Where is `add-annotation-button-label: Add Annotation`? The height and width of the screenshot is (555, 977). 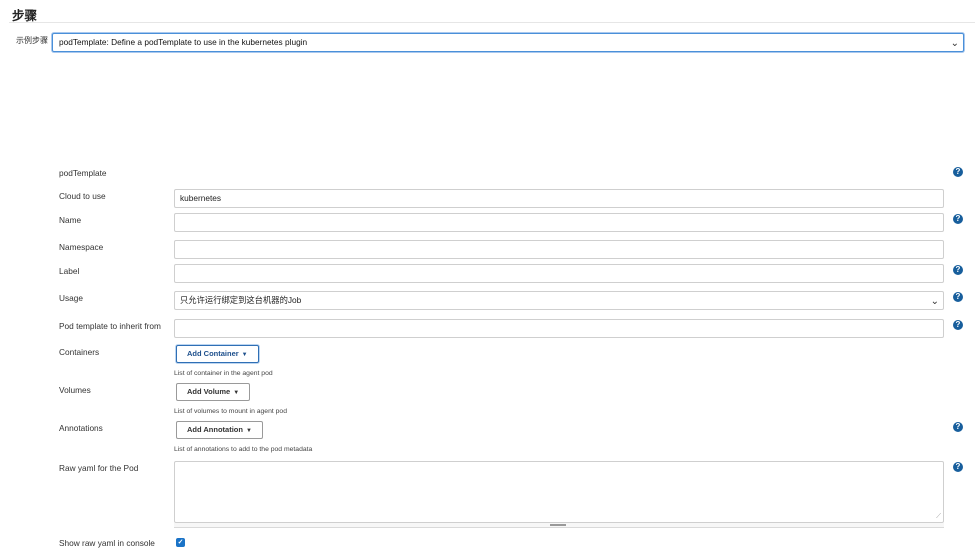 add-annotation-button-label: Add Annotation is located at coordinates (215, 429).